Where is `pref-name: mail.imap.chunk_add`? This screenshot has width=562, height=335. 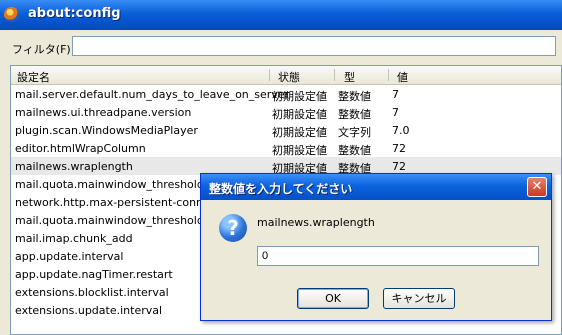 pref-name: mail.imap.chunk_add is located at coordinates (74, 238).